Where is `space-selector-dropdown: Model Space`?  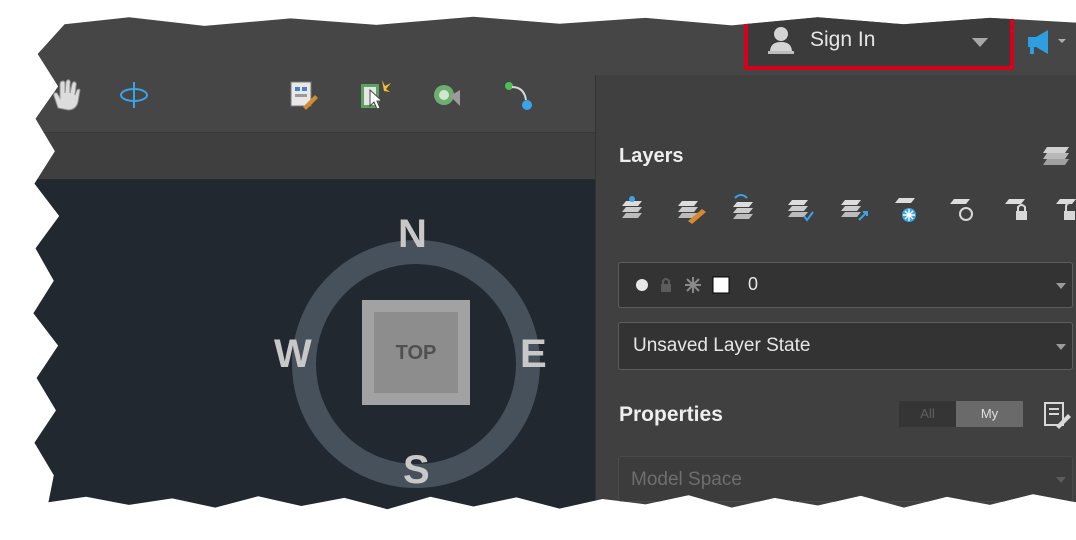 space-selector-dropdown: Model Space is located at coordinates (845, 479).